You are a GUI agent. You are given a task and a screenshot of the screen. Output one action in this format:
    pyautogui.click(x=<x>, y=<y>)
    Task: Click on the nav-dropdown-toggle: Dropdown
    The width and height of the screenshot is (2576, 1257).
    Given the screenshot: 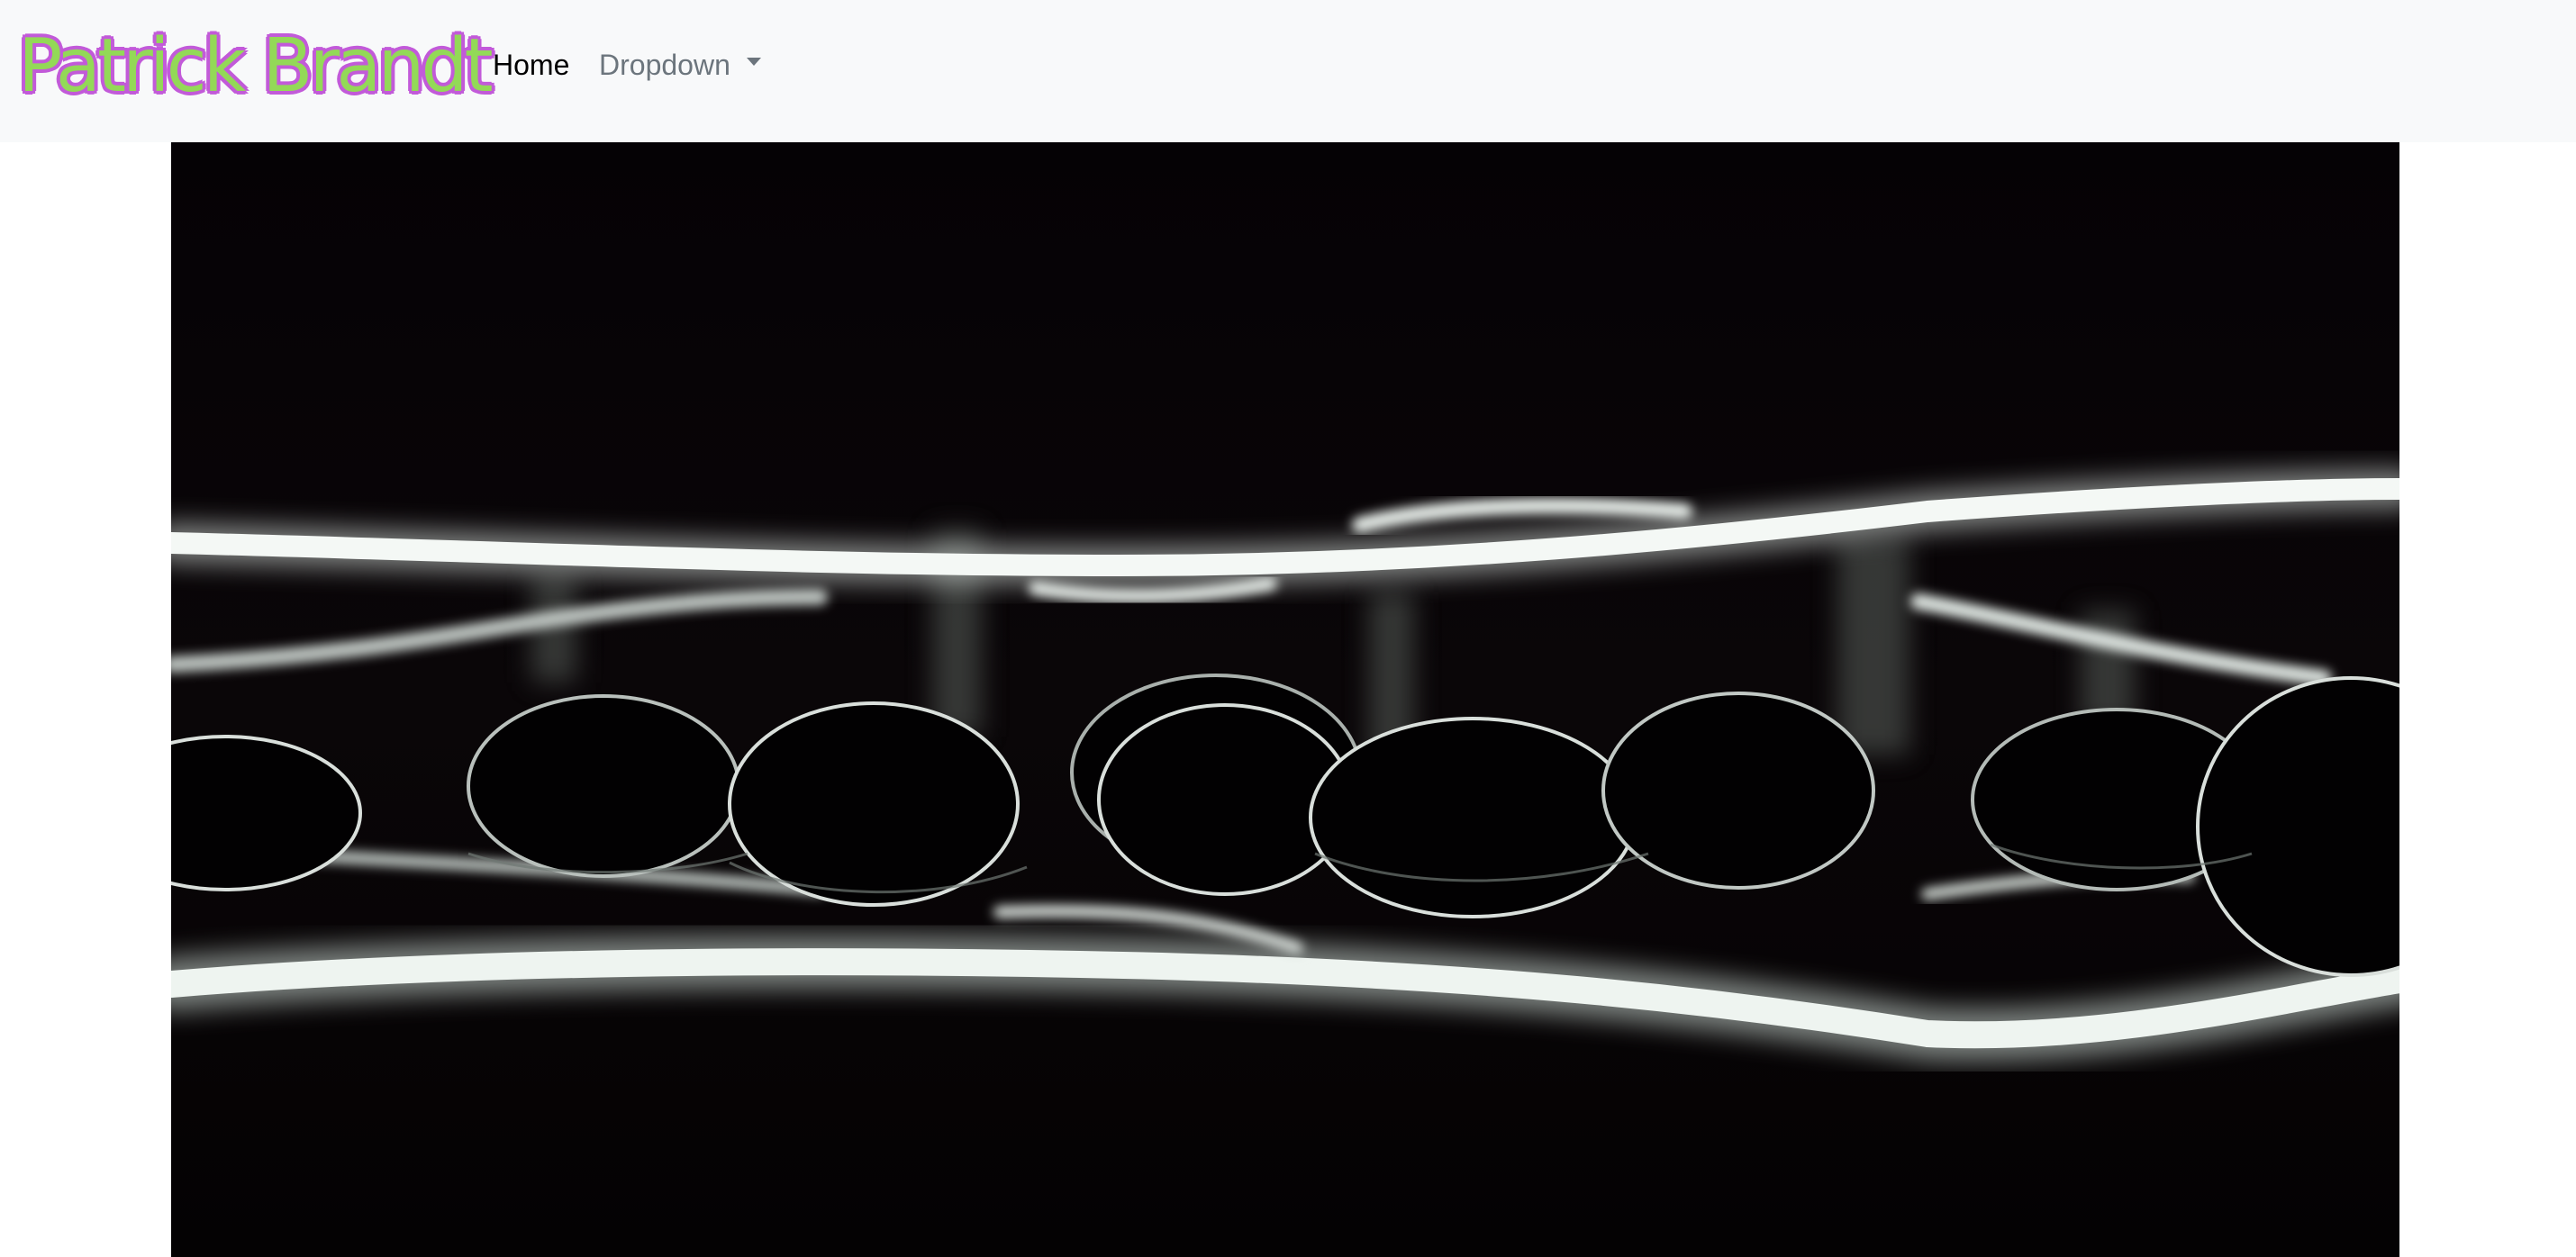 What is the action you would take?
    pyautogui.click(x=680, y=65)
    